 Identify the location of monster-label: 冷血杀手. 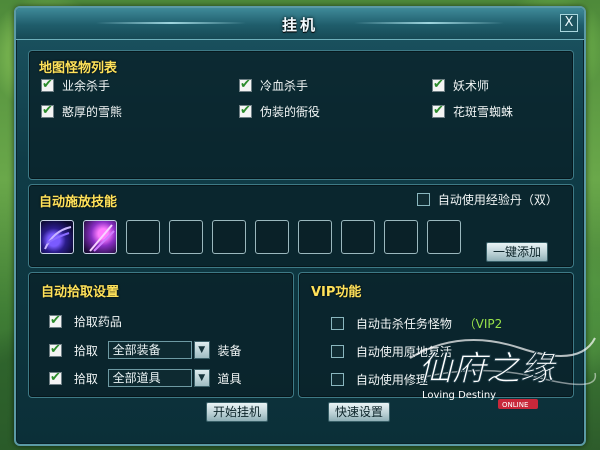
(284, 86).